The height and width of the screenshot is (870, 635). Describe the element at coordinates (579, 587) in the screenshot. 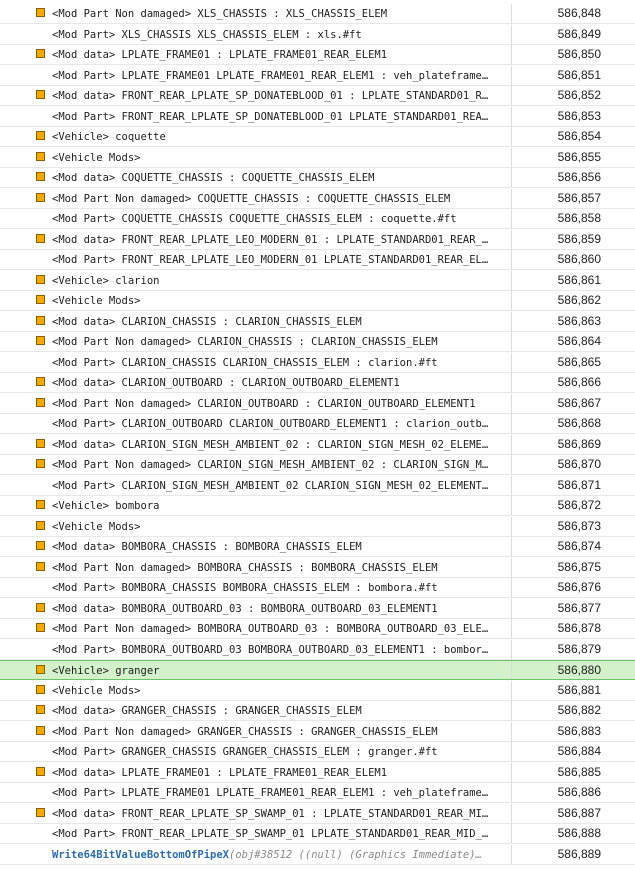

I see `event-id: 586,876` at that location.